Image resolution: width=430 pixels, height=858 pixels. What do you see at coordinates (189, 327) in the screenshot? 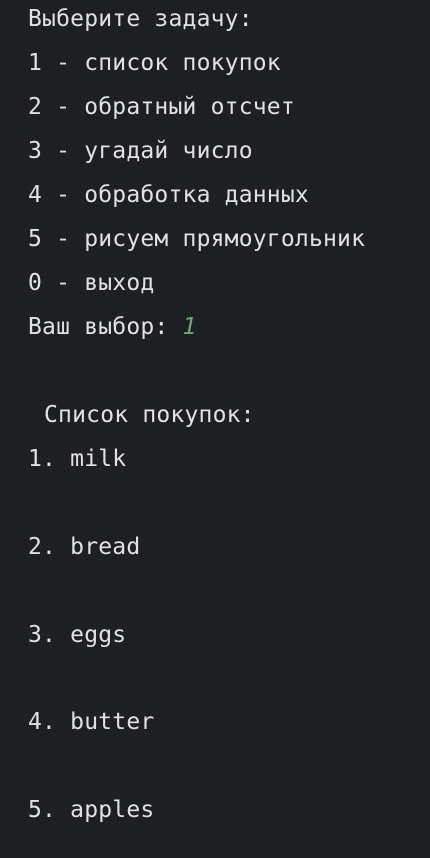
I see `choice-input-value: 1` at bounding box center [189, 327].